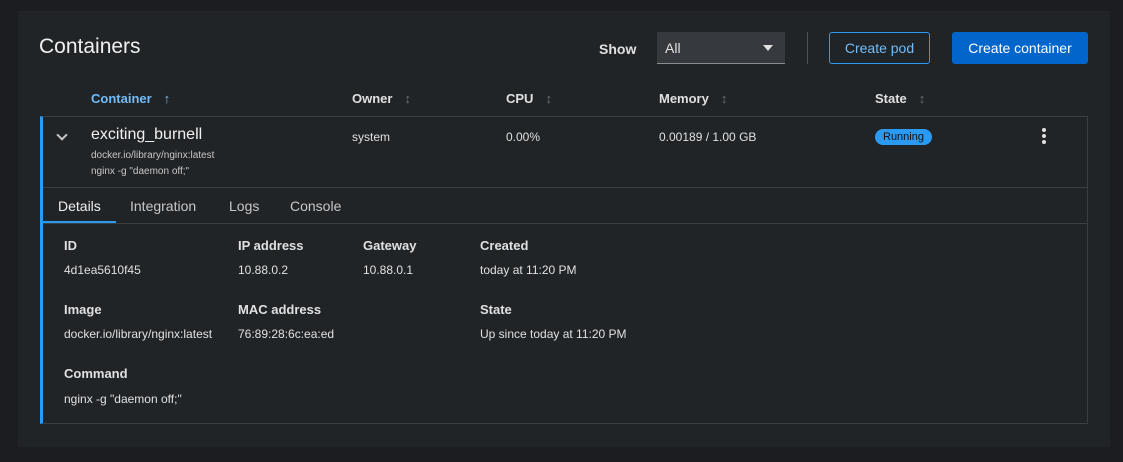  Describe the element at coordinates (553, 334) in the screenshot. I see `detail-state-value: Up since today at 11:20 PM` at that location.